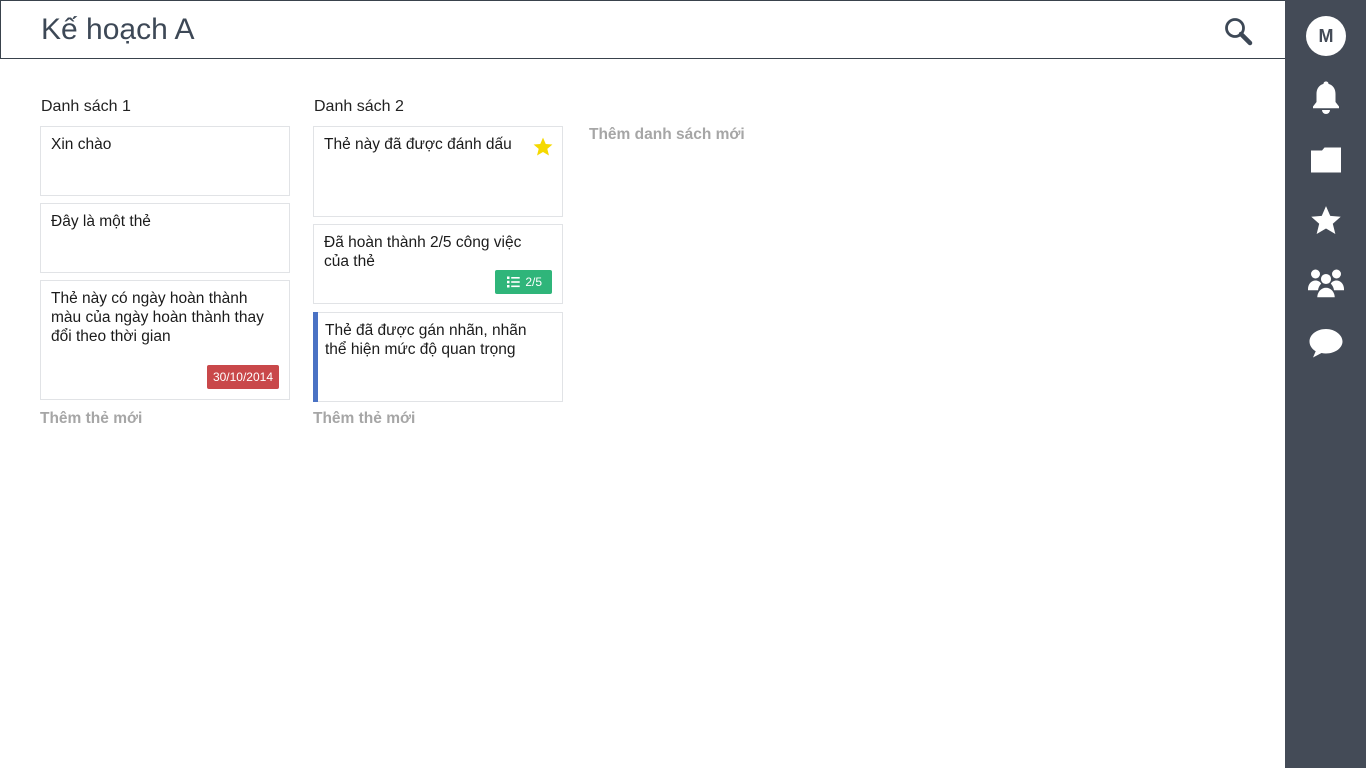 The image size is (1366, 768). What do you see at coordinates (118, 29) in the screenshot?
I see `board-title: Kế hoạch A` at bounding box center [118, 29].